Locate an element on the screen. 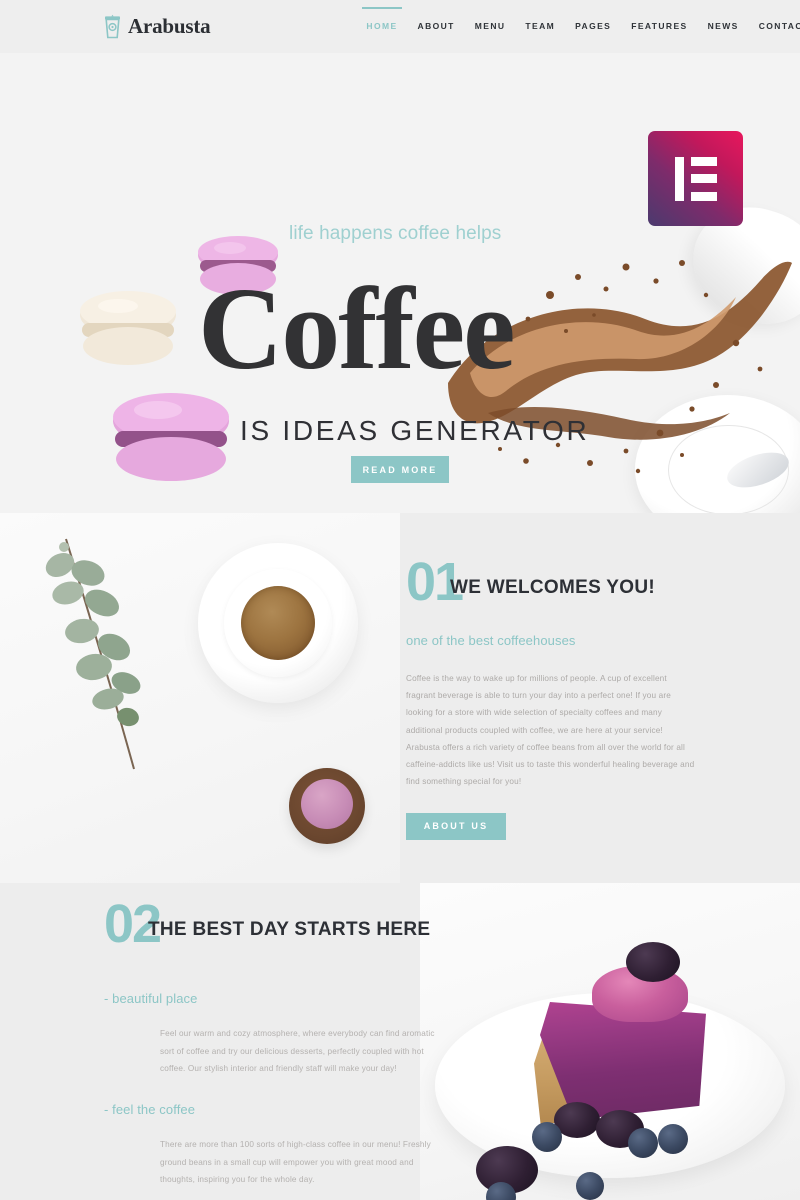 Image resolution: width=800 pixels, height=1200 pixels. feature-title-beautiful-place: - beautiful place is located at coordinates (151, 998).